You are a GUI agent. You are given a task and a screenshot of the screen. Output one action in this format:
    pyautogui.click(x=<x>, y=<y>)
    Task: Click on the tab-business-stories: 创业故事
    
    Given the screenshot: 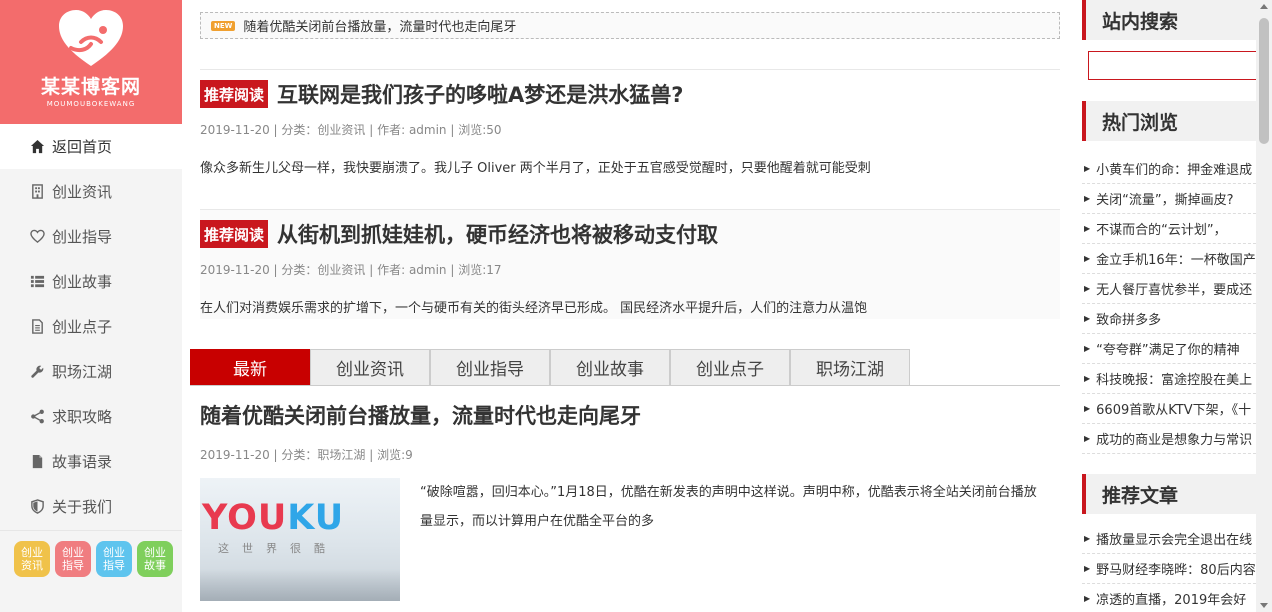 What is the action you would take?
    pyautogui.click(x=610, y=367)
    